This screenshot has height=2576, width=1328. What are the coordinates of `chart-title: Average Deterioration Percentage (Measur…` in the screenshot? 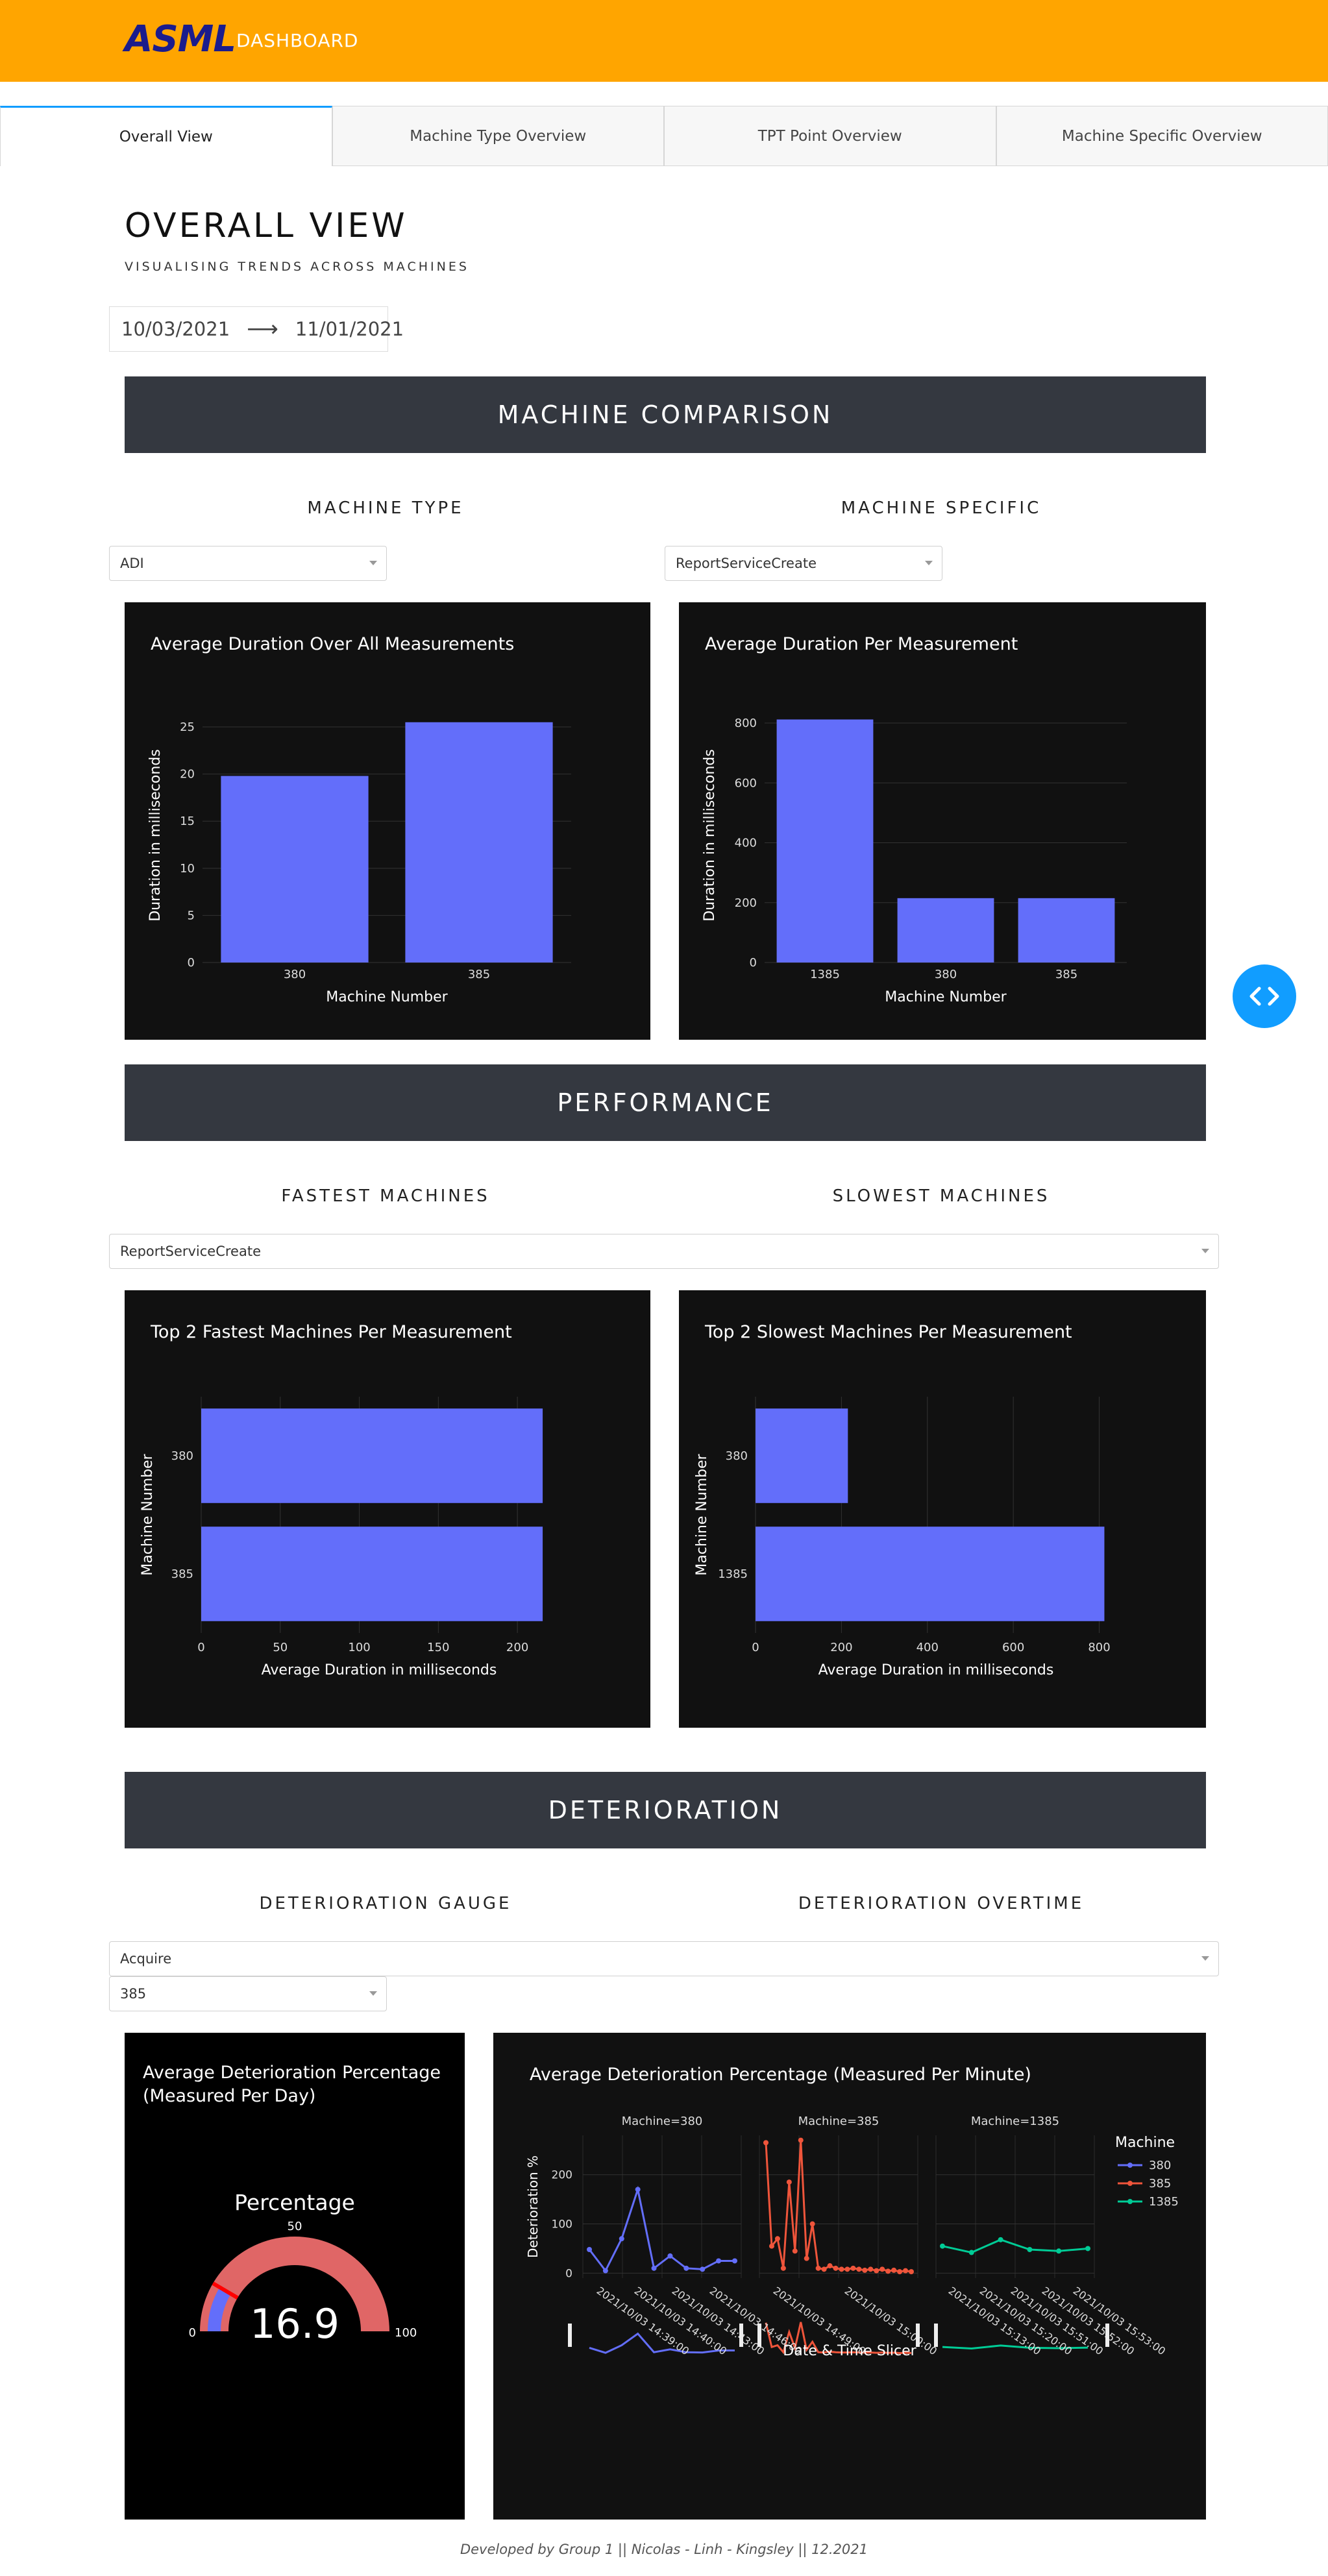 It's located at (780, 2075).